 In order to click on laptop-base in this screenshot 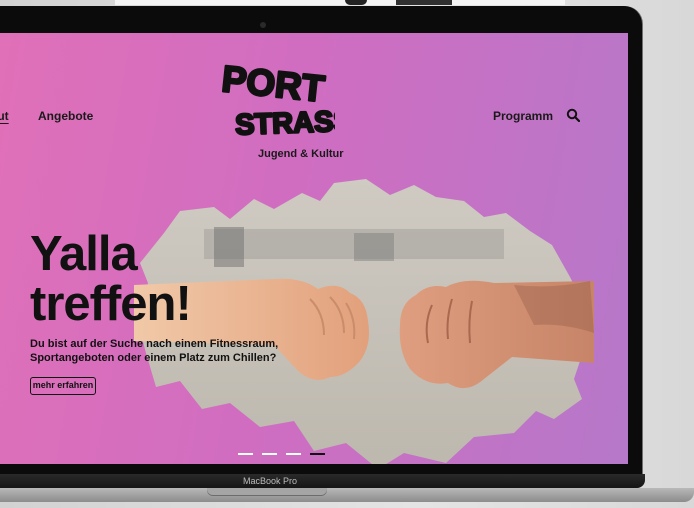, I will do `click(347, 495)`.